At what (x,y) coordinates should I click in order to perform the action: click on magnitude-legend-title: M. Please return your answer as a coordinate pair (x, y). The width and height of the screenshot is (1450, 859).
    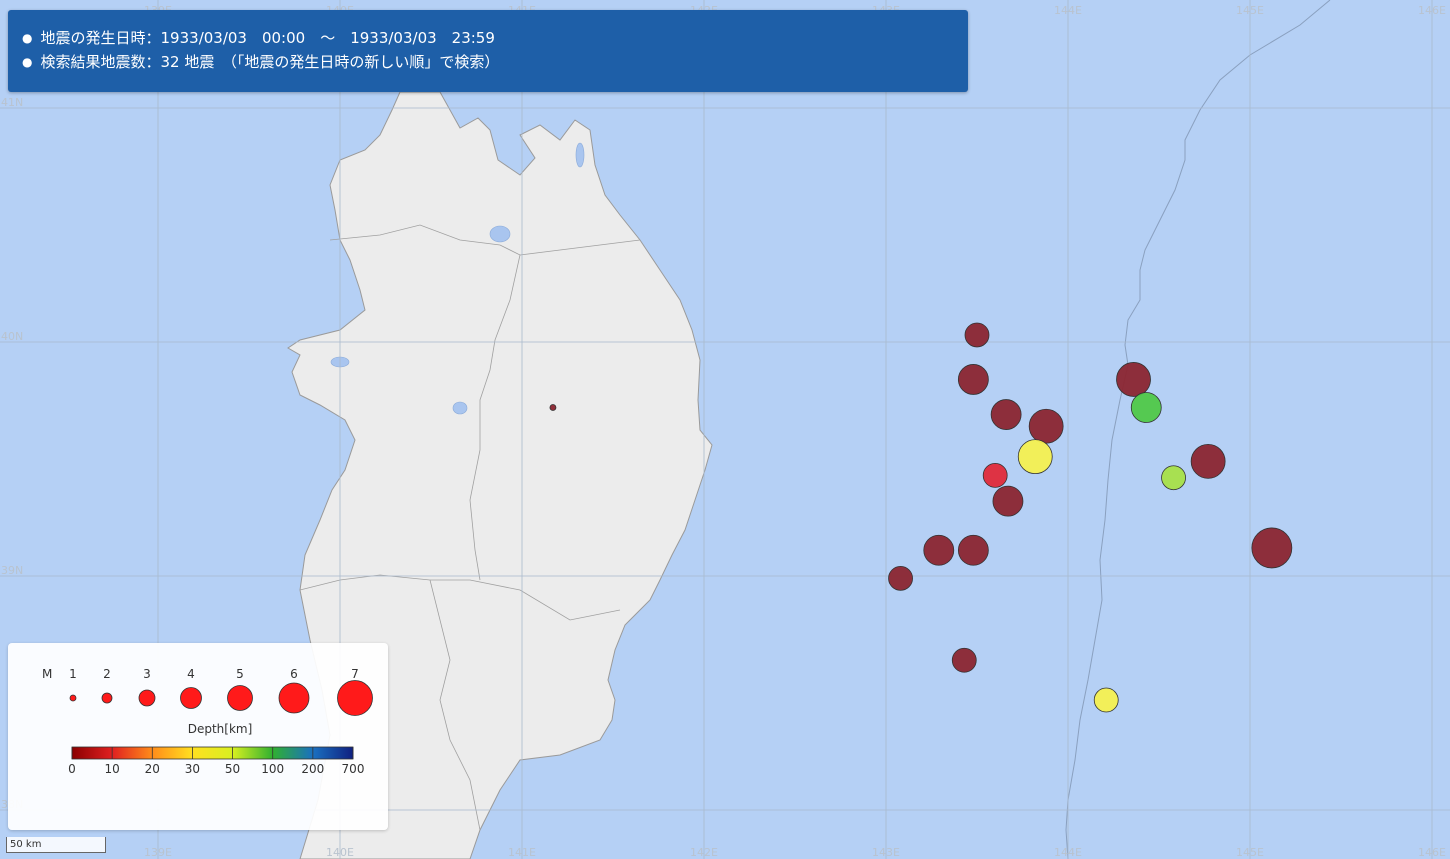
    Looking at the image, I should click on (47, 674).